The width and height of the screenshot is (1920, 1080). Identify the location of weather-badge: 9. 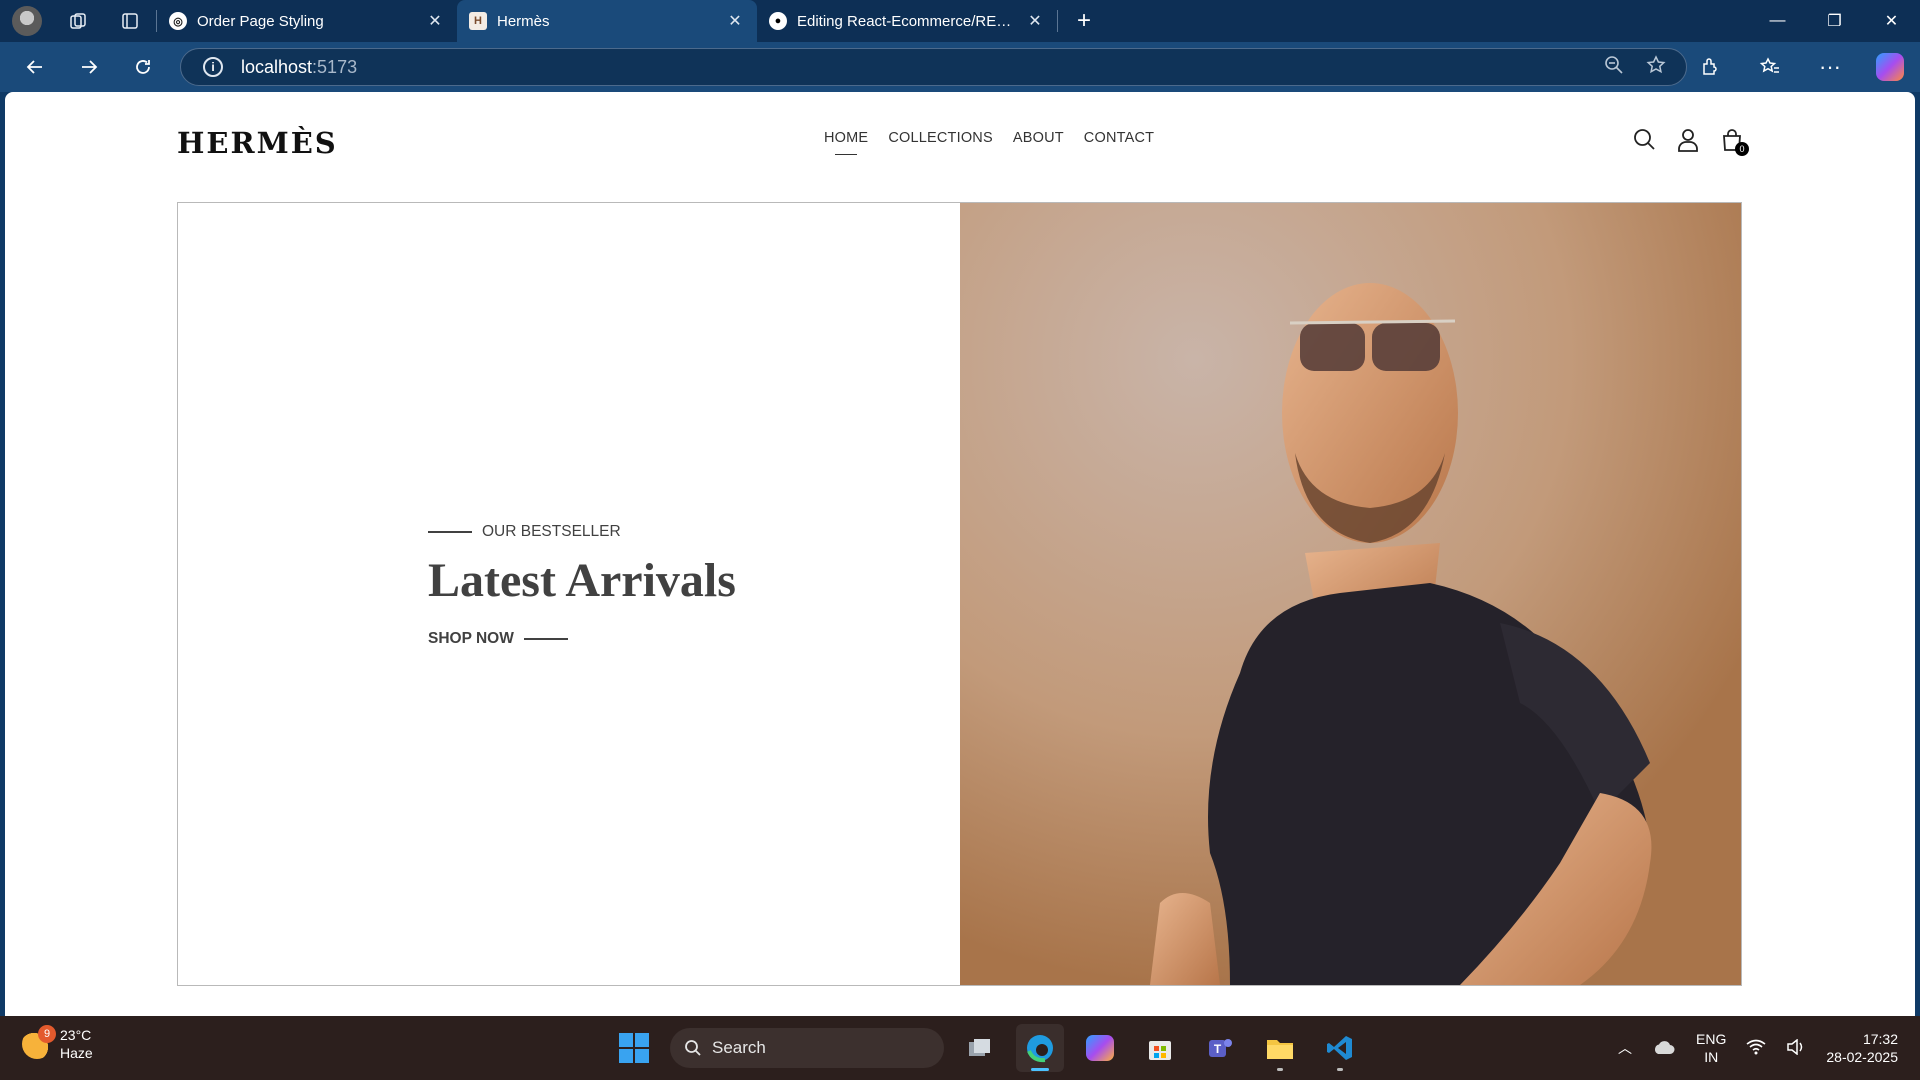
(47, 1034).